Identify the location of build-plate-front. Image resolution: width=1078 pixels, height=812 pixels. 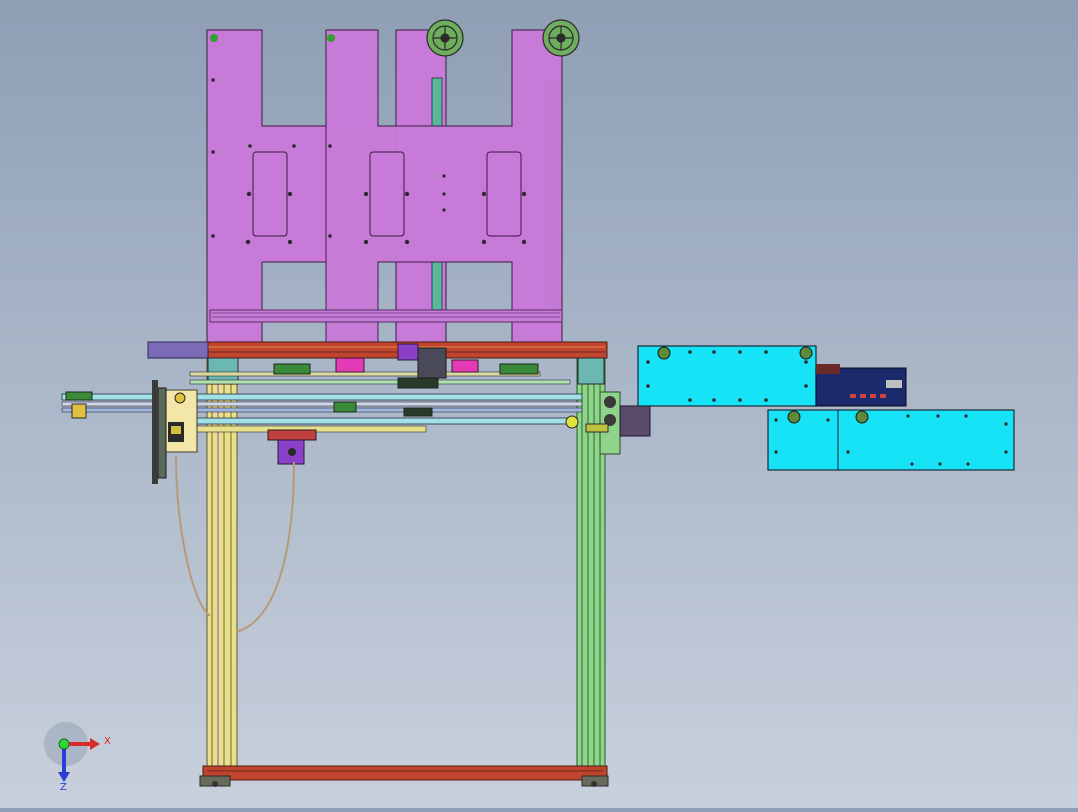
(384, 190).